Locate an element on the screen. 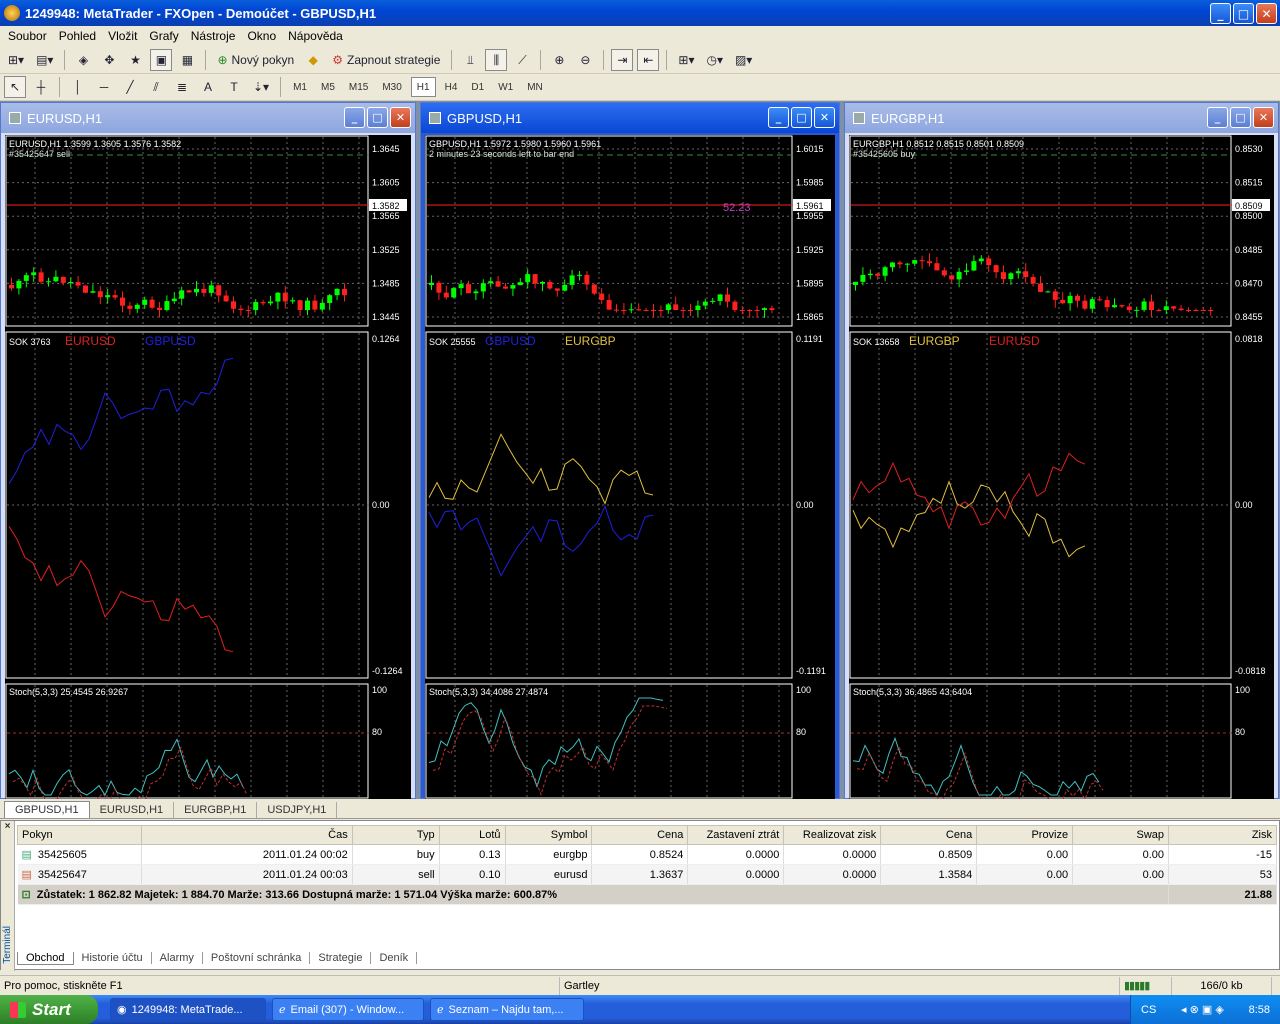  col-lotu: Lotů is located at coordinates (472, 835).